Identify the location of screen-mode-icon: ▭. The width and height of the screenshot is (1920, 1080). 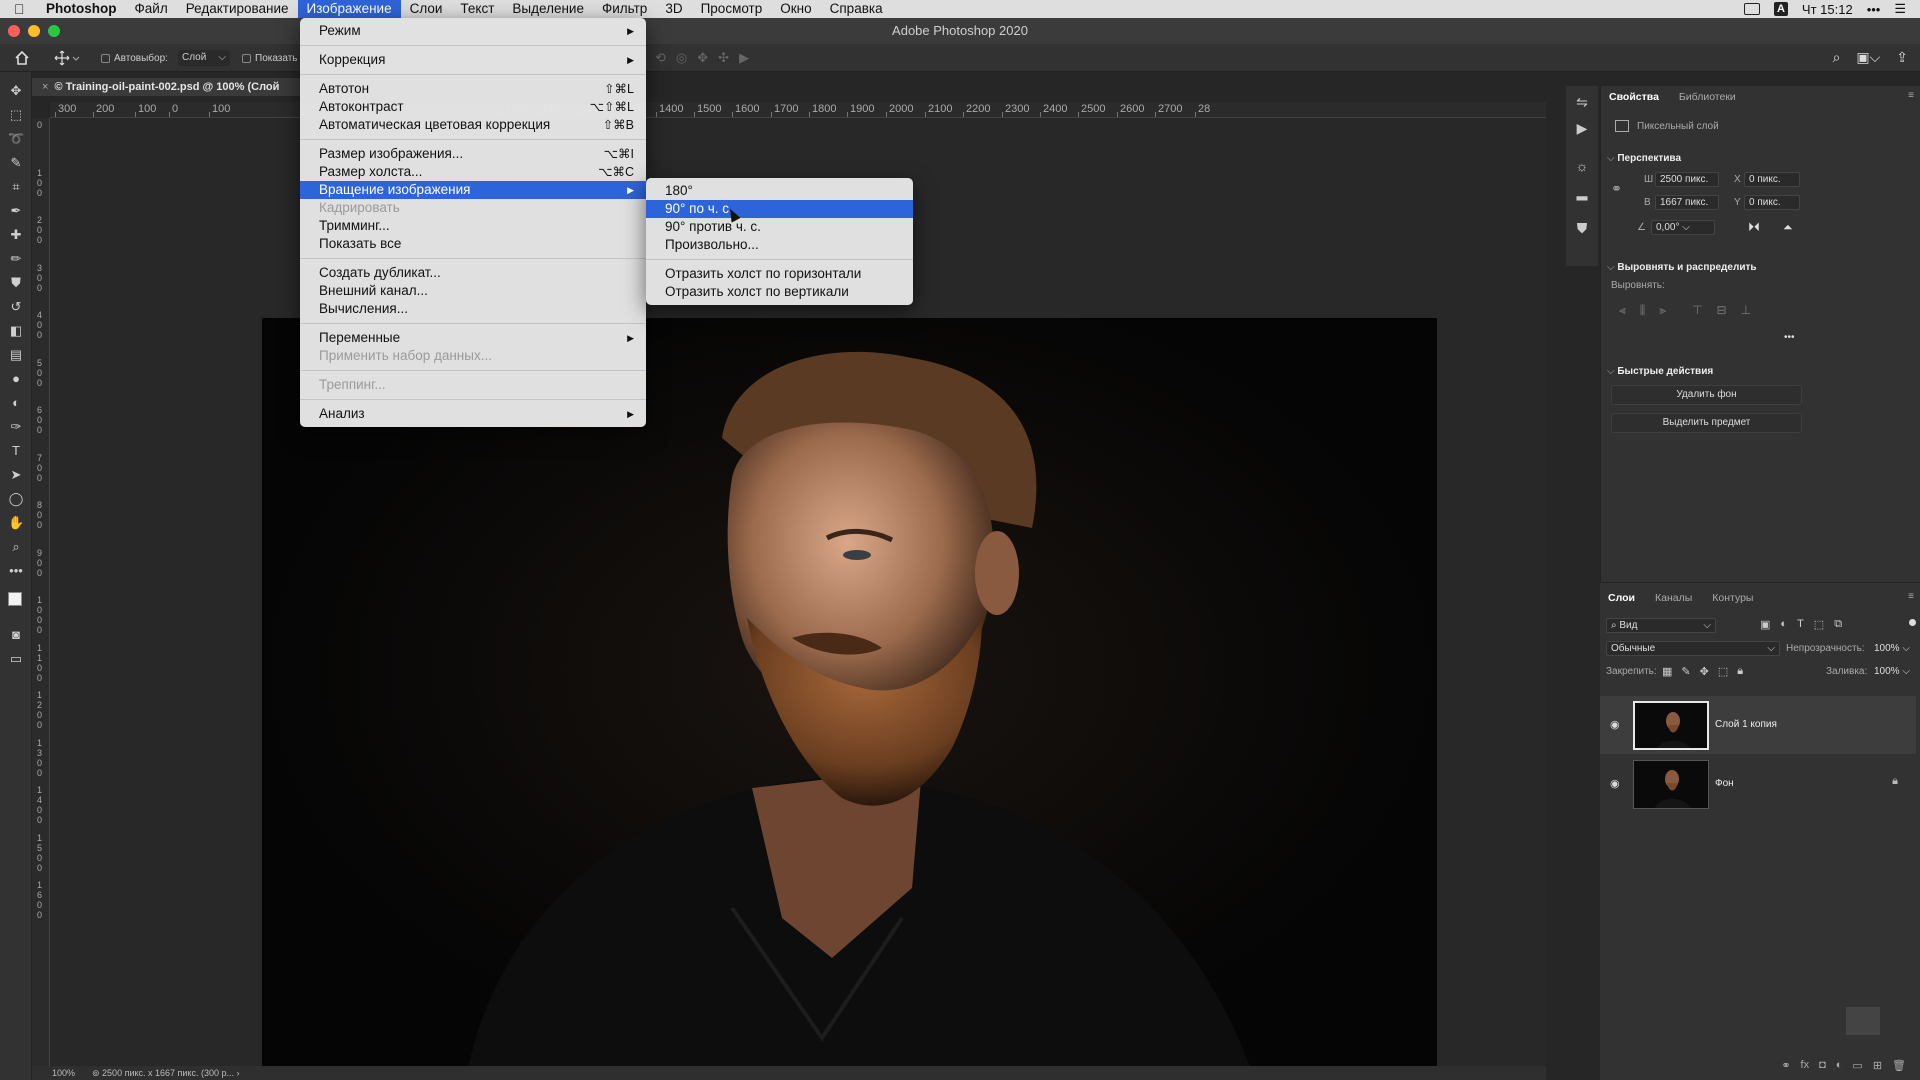
(16, 659).